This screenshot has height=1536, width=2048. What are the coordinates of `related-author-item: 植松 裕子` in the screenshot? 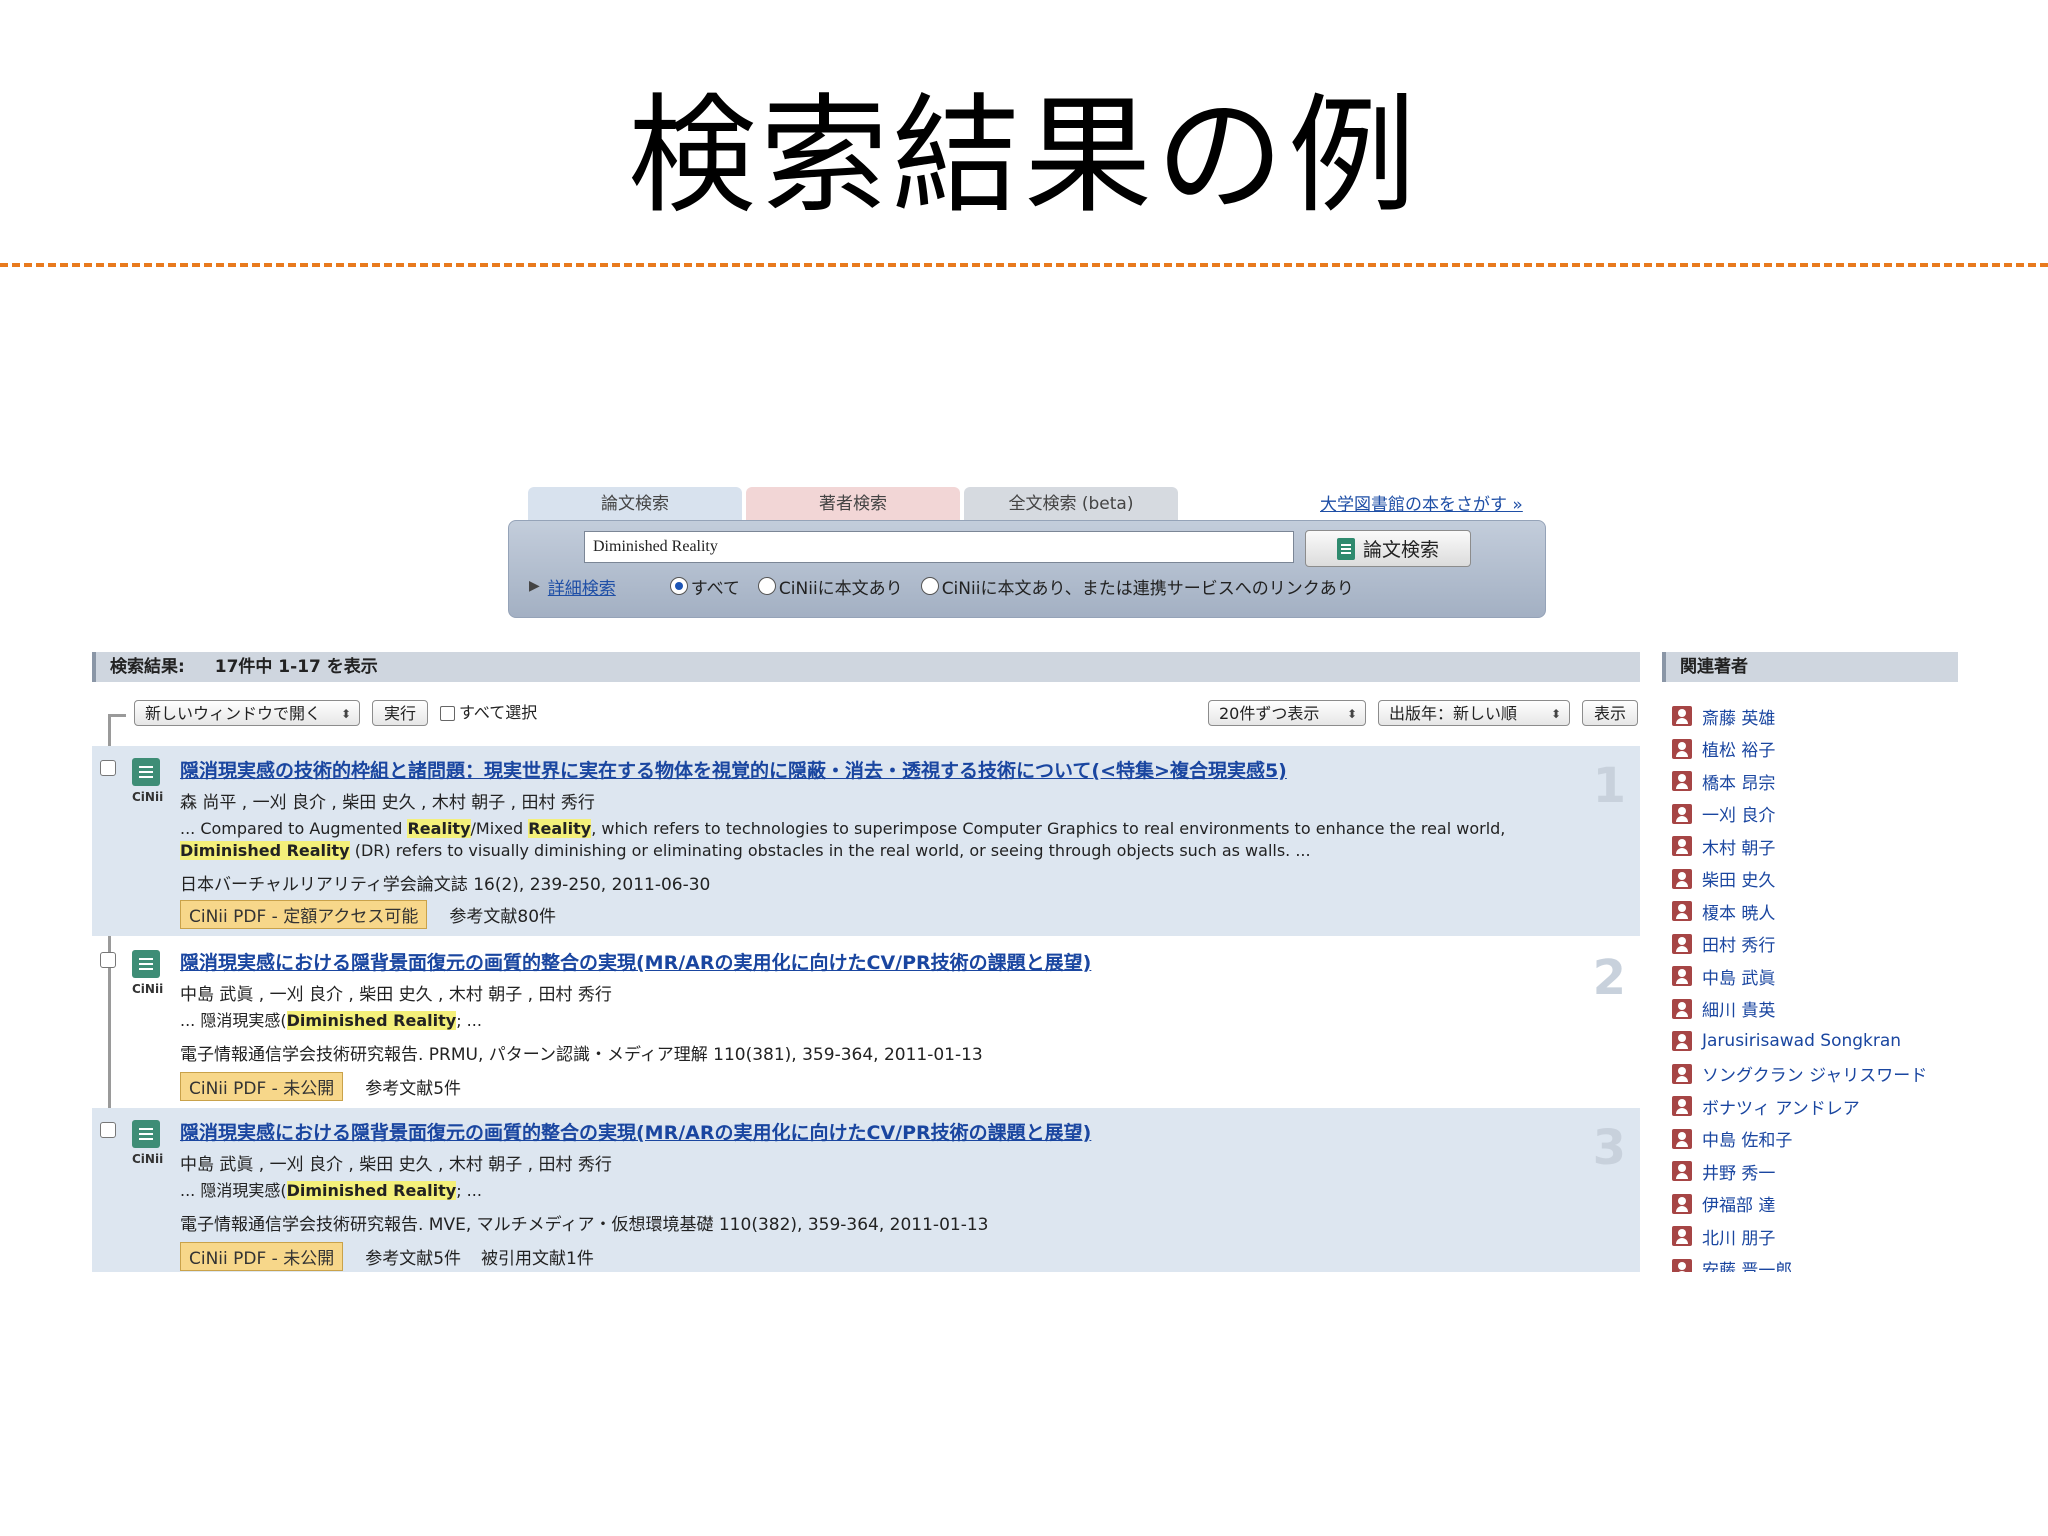 It's located at (1799, 749).